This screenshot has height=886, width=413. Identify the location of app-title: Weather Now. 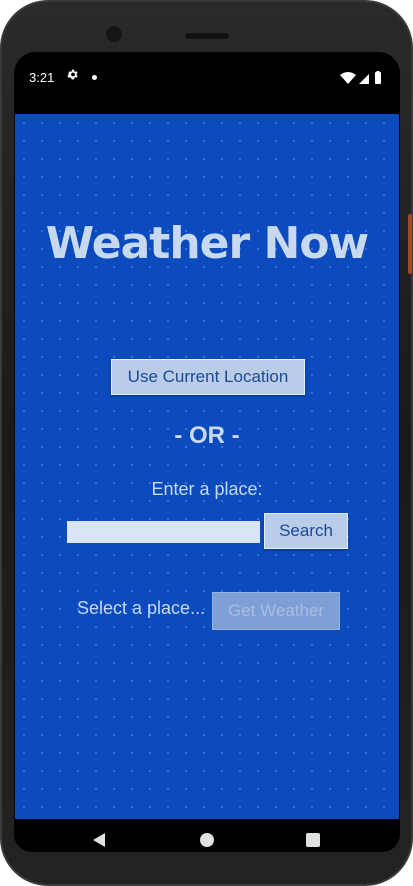
(207, 243).